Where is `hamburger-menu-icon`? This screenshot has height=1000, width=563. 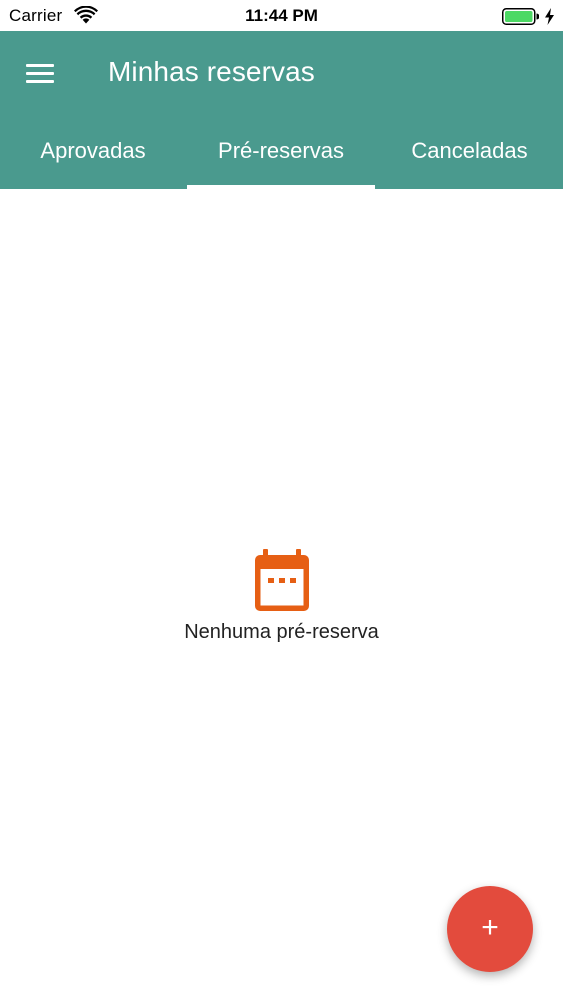 hamburger-menu-icon is located at coordinates (40, 73).